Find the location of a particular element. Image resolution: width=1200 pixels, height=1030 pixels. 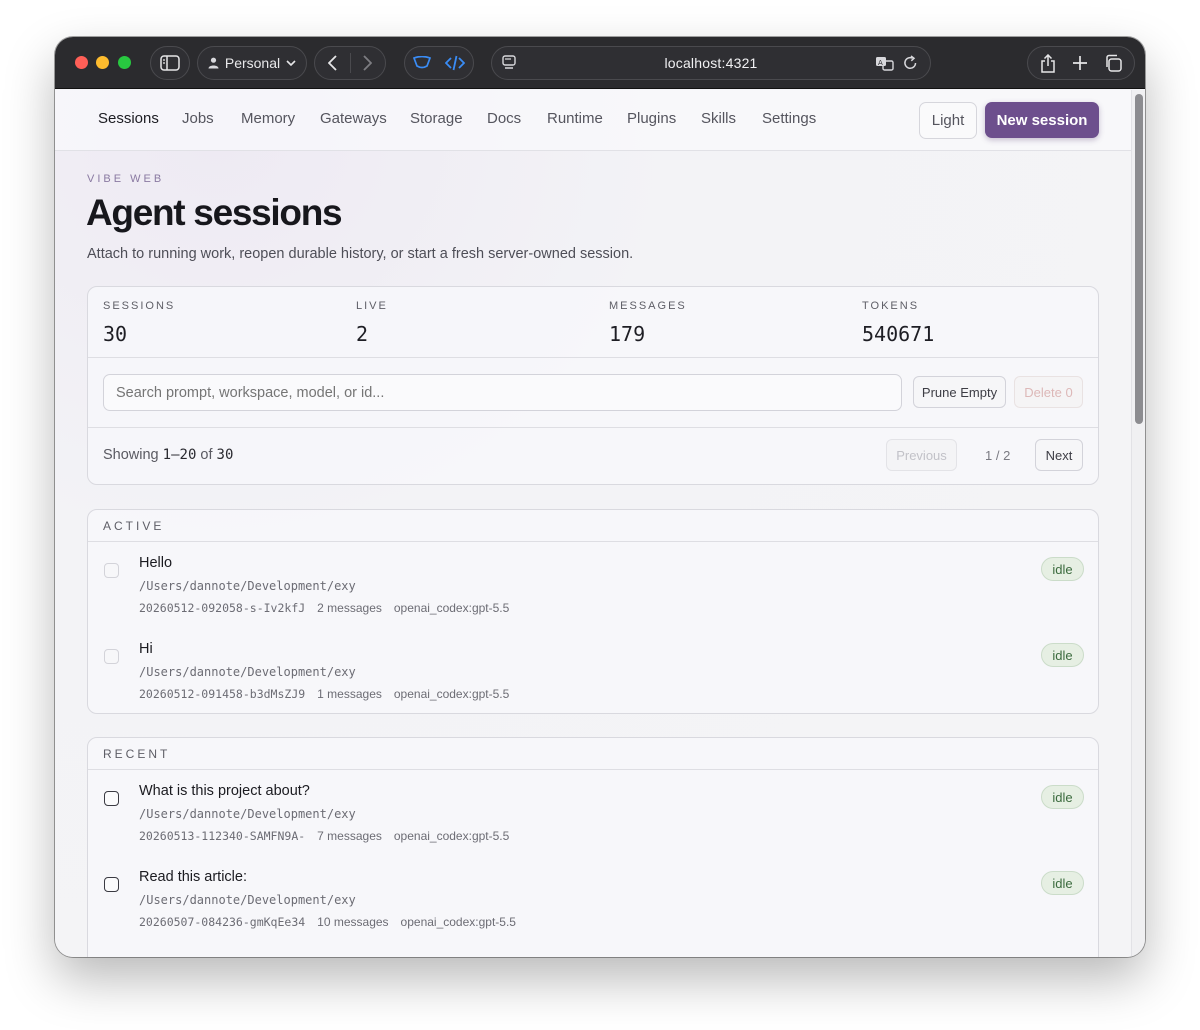

reload-icon is located at coordinates (910, 63).